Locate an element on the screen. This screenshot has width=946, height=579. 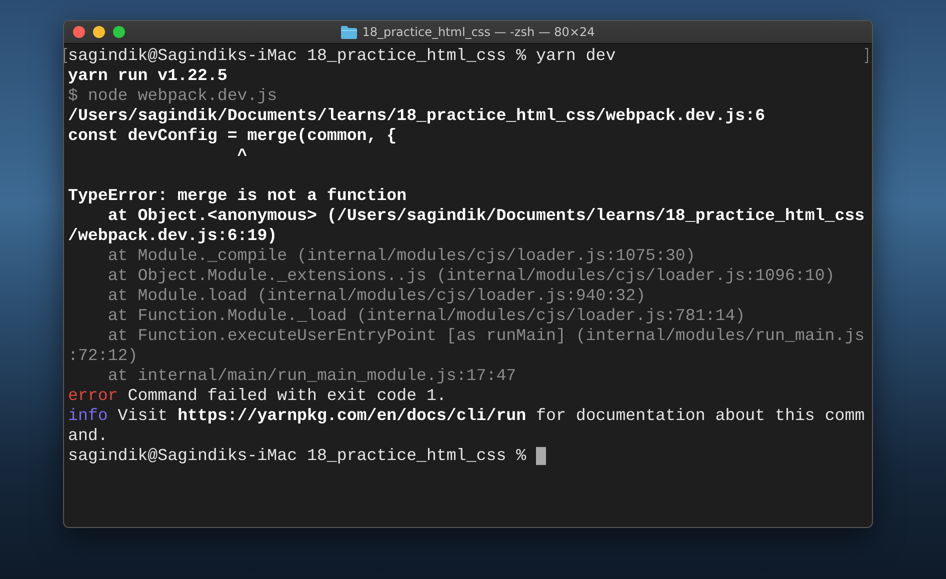
terminal-line: at Module._compile (internal/modules/cjs/loader.js:1075:30) is located at coordinates (401, 256).